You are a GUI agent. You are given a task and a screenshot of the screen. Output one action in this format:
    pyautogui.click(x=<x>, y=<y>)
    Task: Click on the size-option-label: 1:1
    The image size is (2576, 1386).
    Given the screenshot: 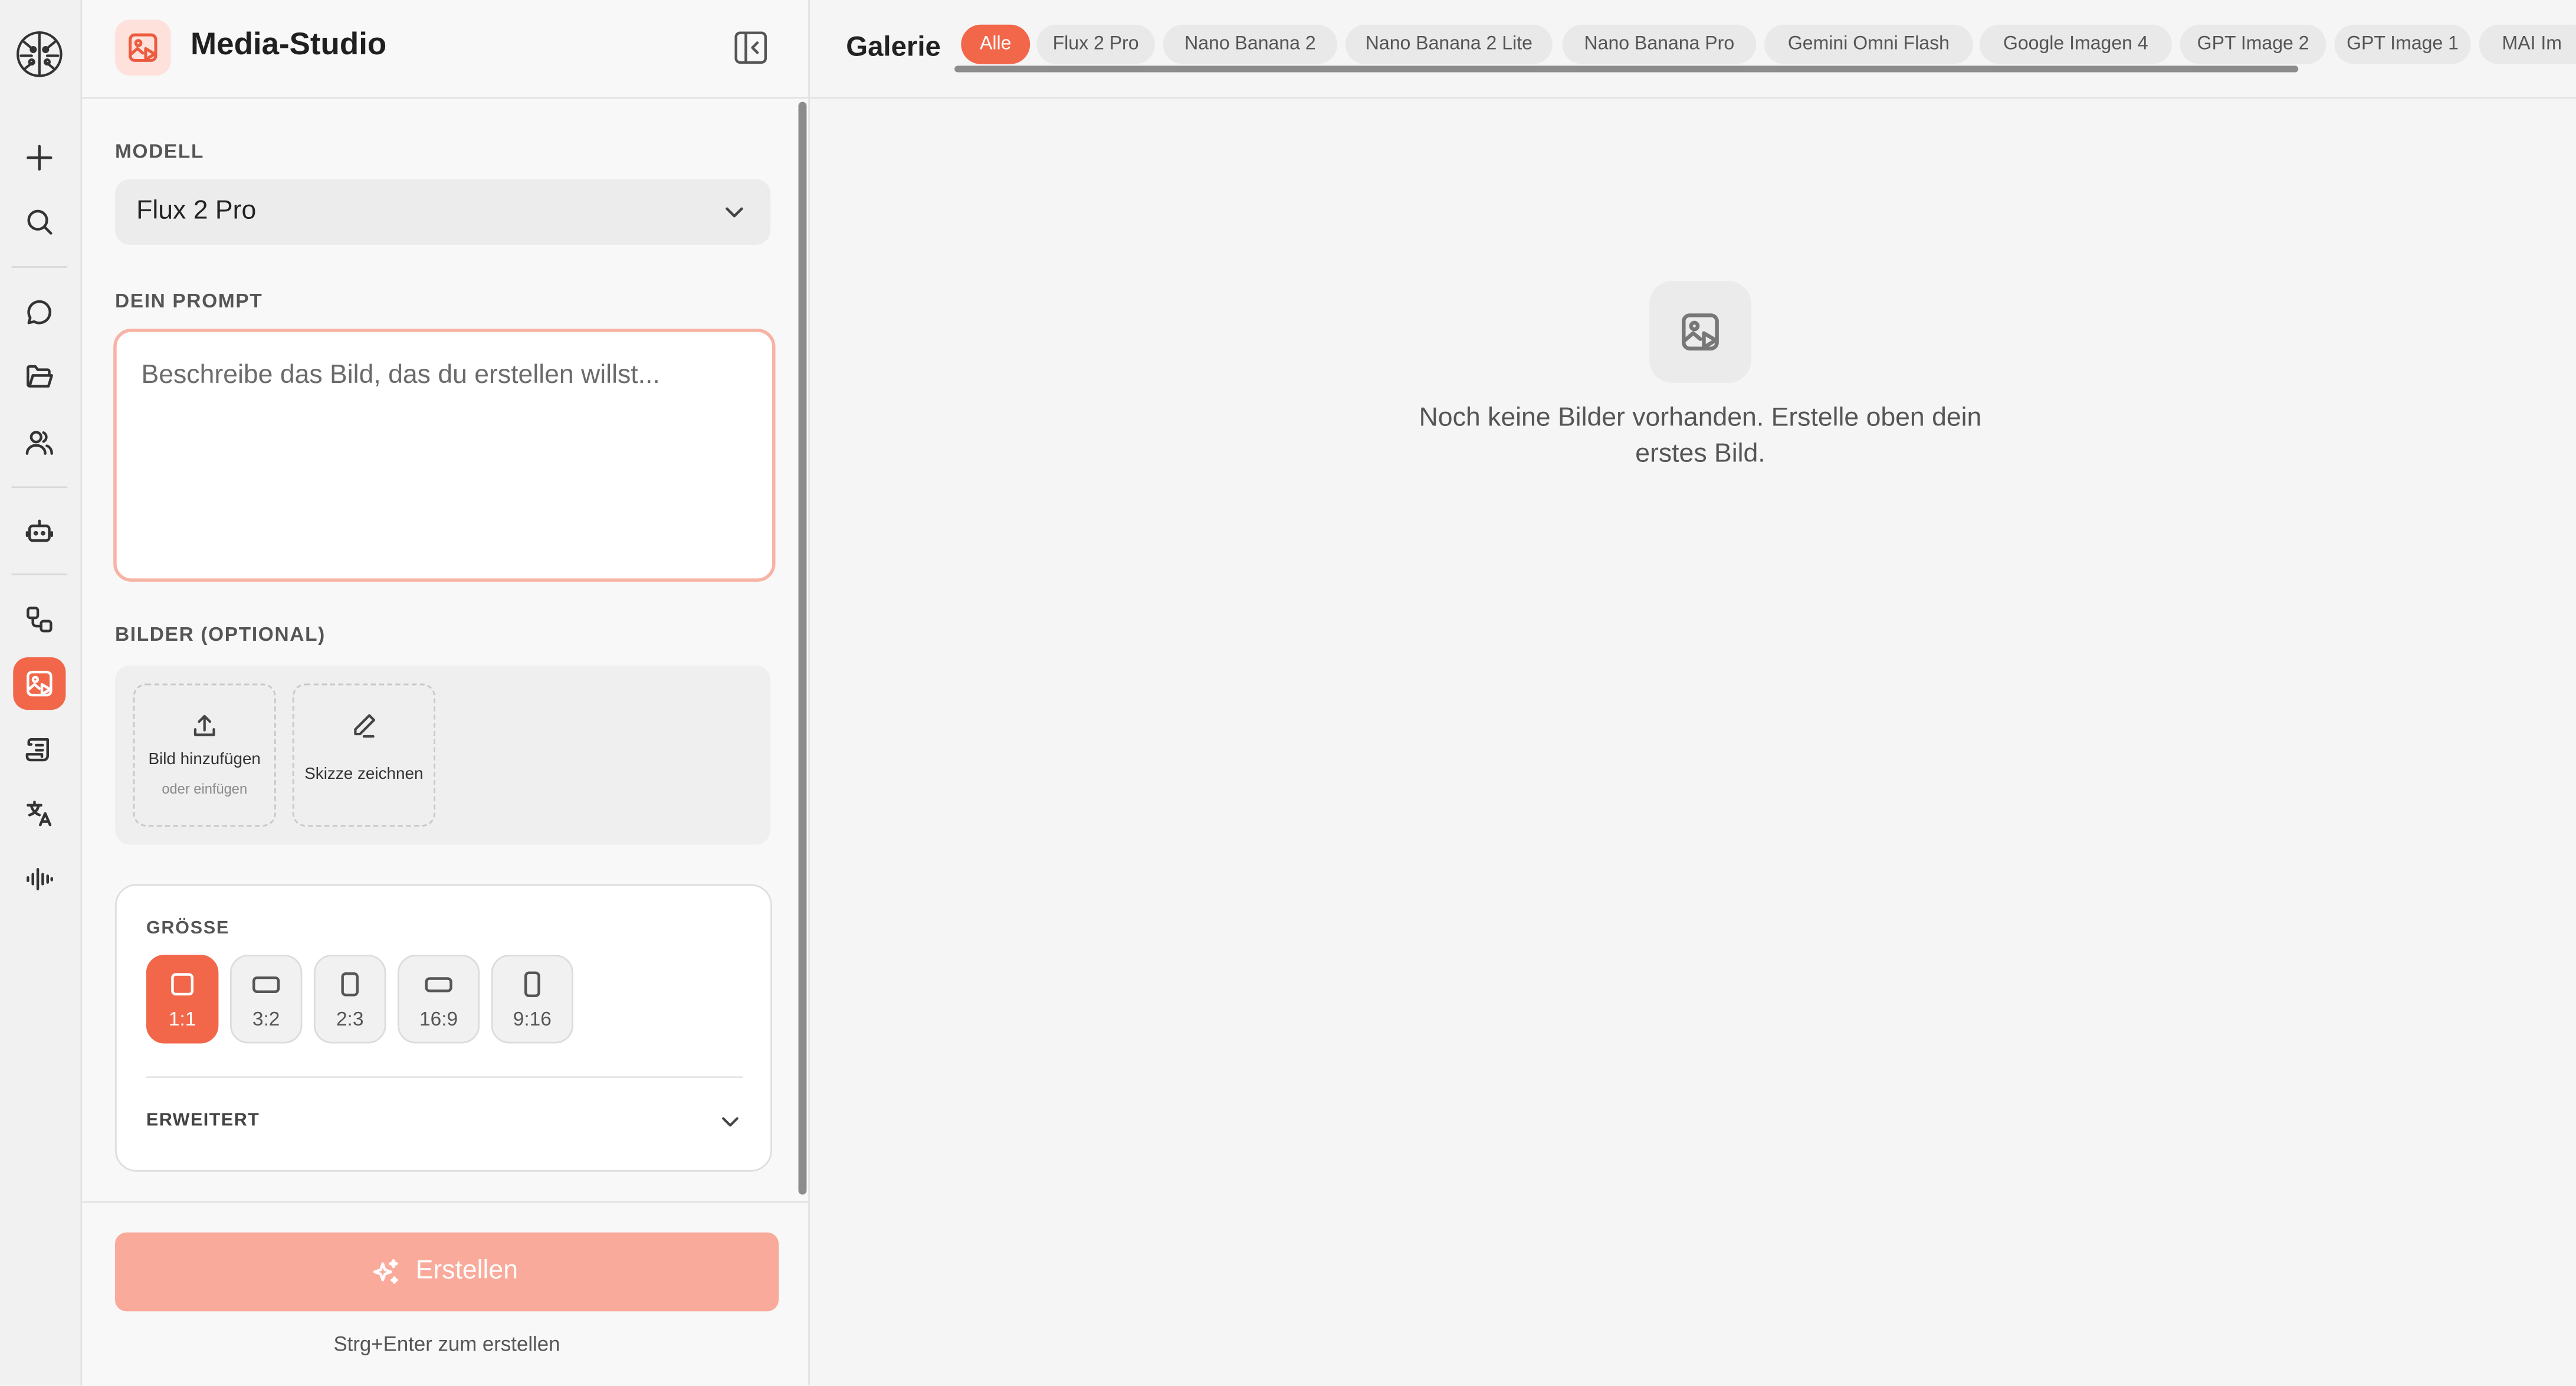 What is the action you would take?
    pyautogui.click(x=182, y=1019)
    